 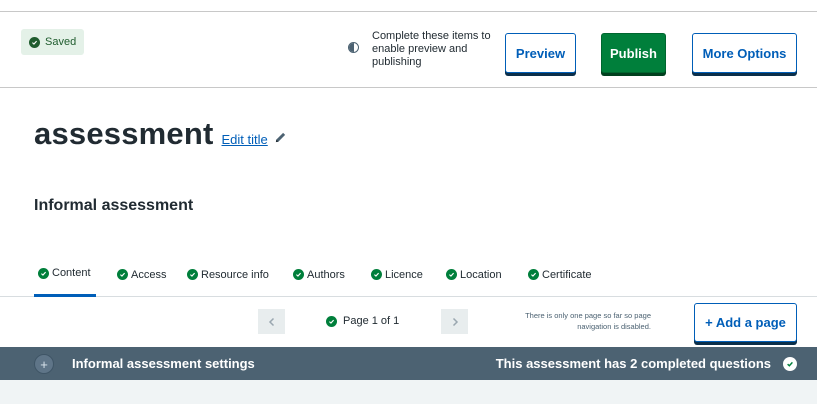 What do you see at coordinates (481, 274) in the screenshot?
I see `tab-label: Location` at bounding box center [481, 274].